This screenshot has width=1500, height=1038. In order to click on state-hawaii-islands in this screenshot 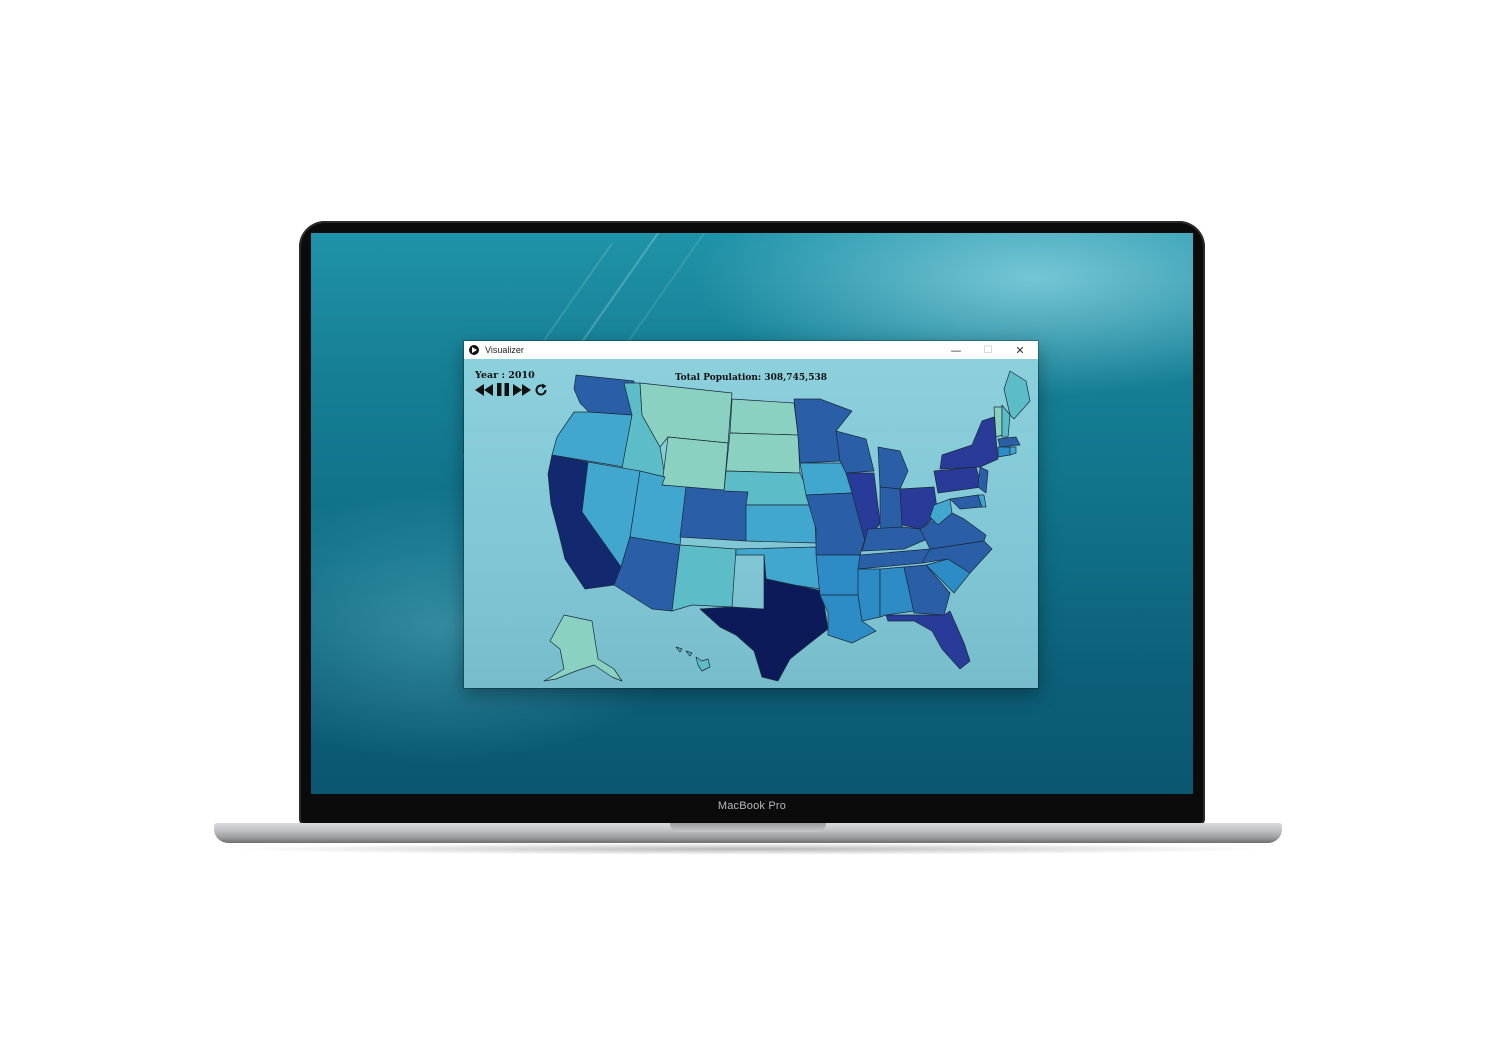, I will do `click(684, 651)`.